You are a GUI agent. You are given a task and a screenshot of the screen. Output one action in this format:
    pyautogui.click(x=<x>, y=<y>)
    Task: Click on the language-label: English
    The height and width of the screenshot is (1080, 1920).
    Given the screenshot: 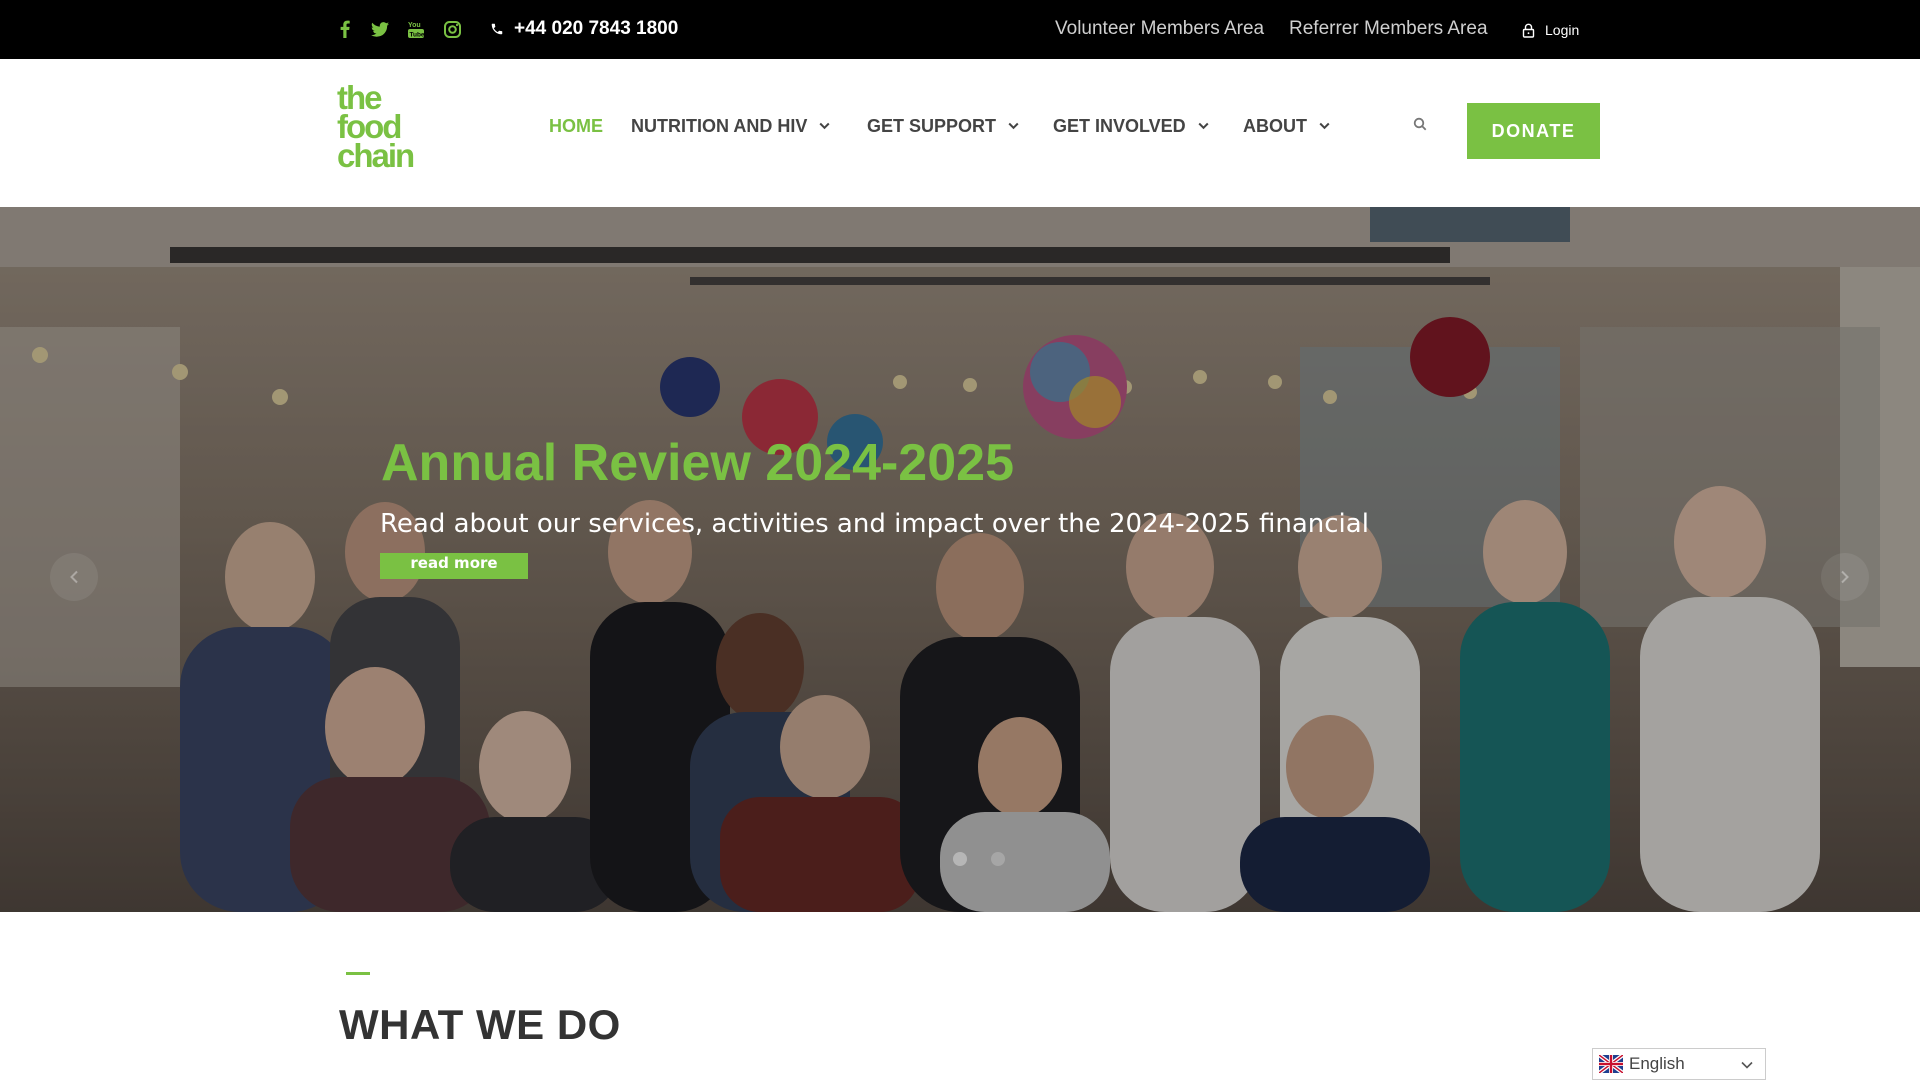 What is the action you would take?
    pyautogui.click(x=1657, y=1063)
    